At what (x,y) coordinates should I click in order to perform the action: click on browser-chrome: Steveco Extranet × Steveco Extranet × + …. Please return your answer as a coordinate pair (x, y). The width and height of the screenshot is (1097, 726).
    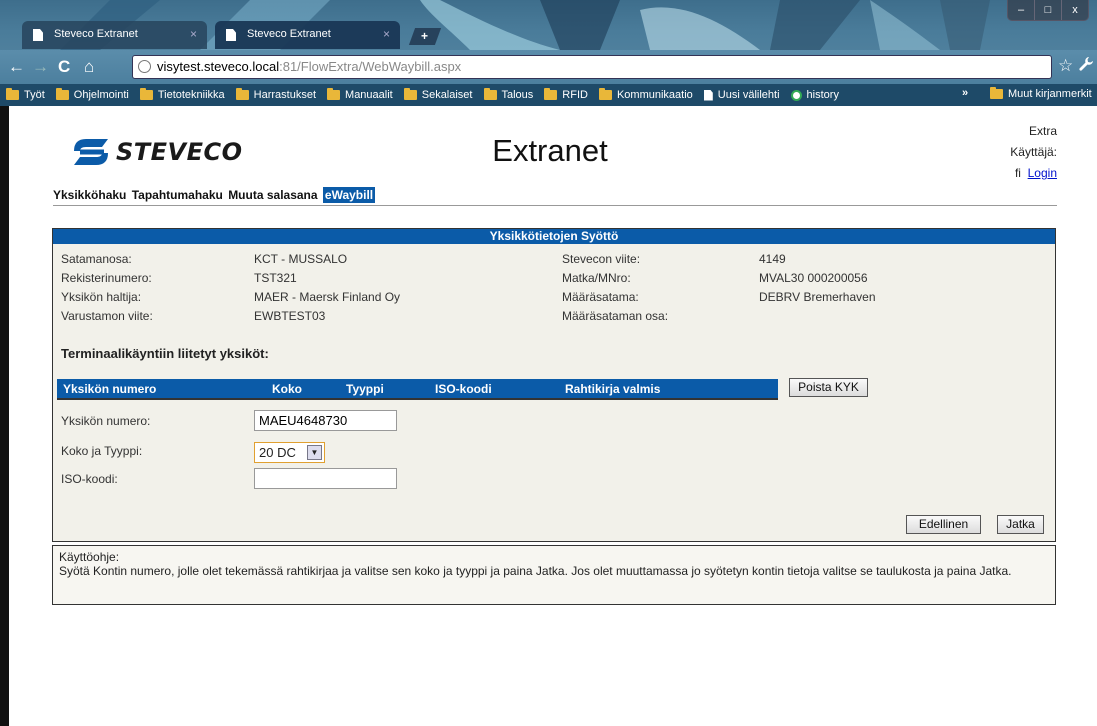
    Looking at the image, I should click on (548, 53).